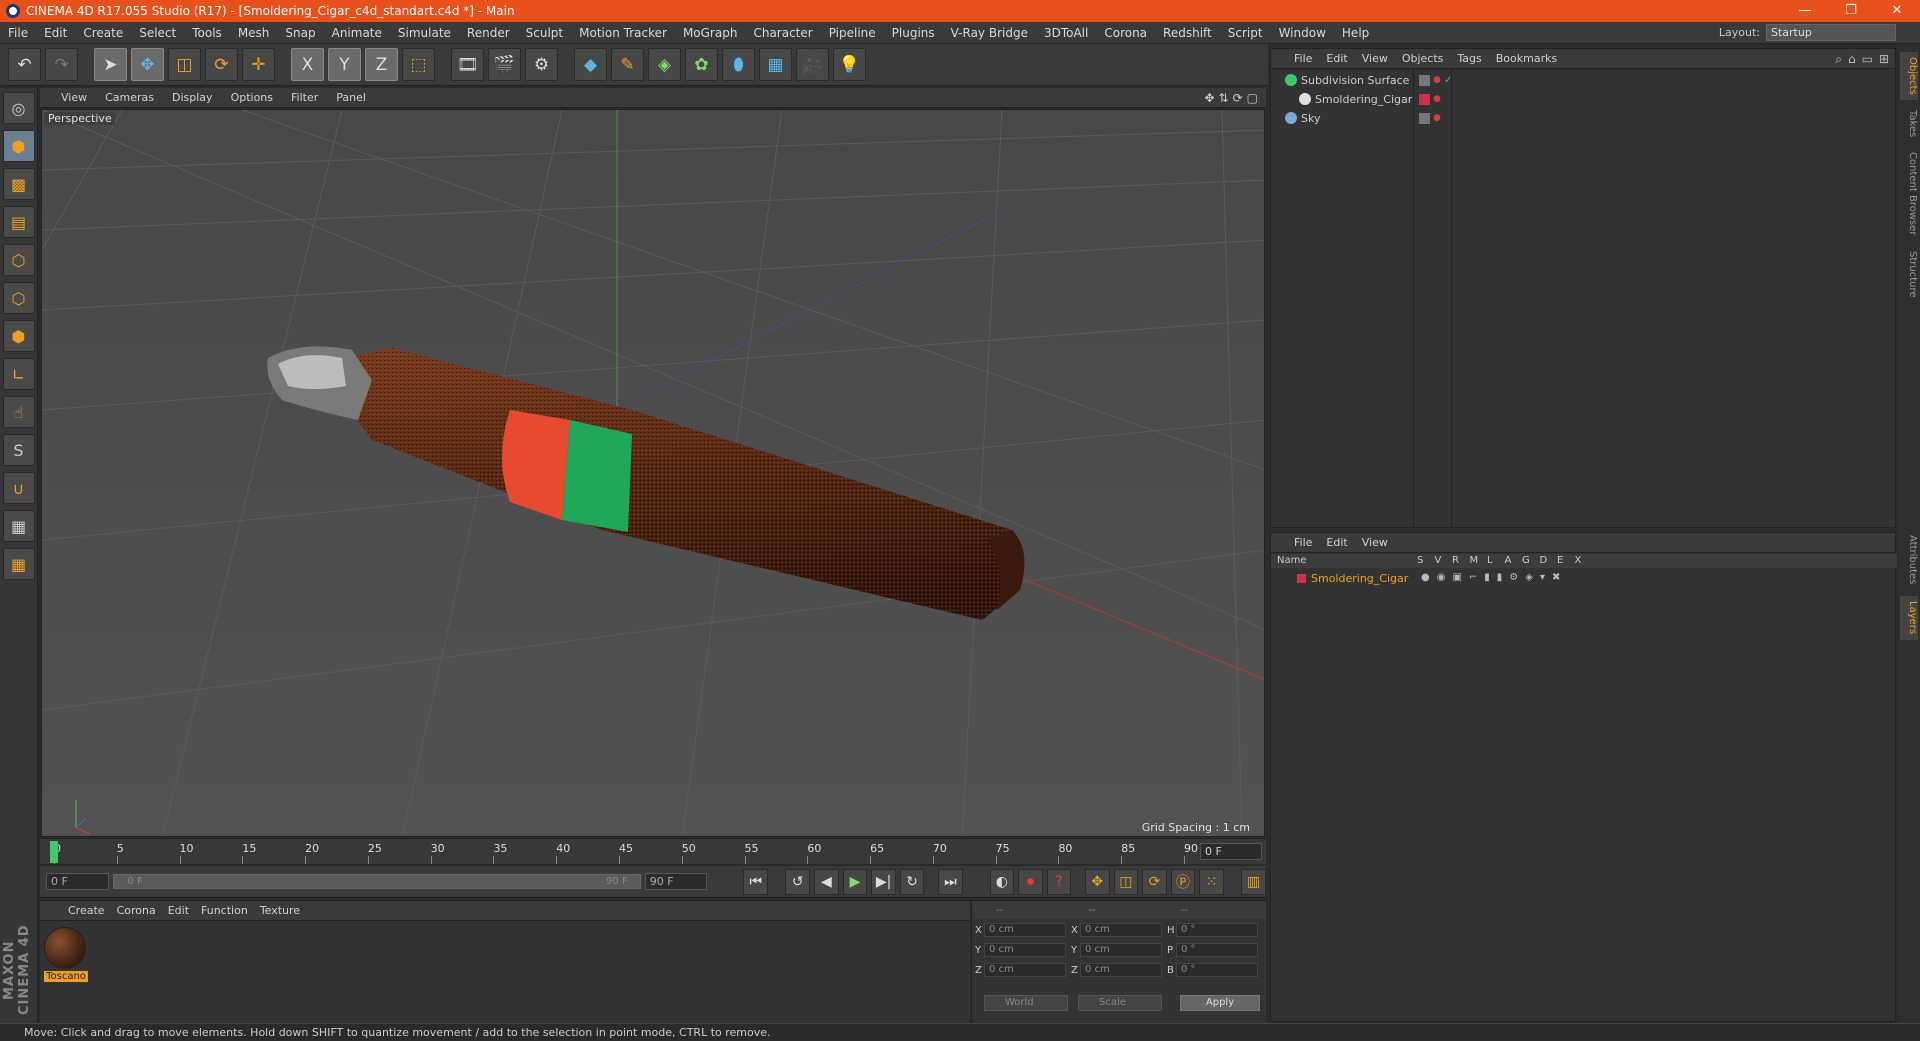  What do you see at coordinates (221, 64) in the screenshot?
I see `rotate-icon: ⟳` at bounding box center [221, 64].